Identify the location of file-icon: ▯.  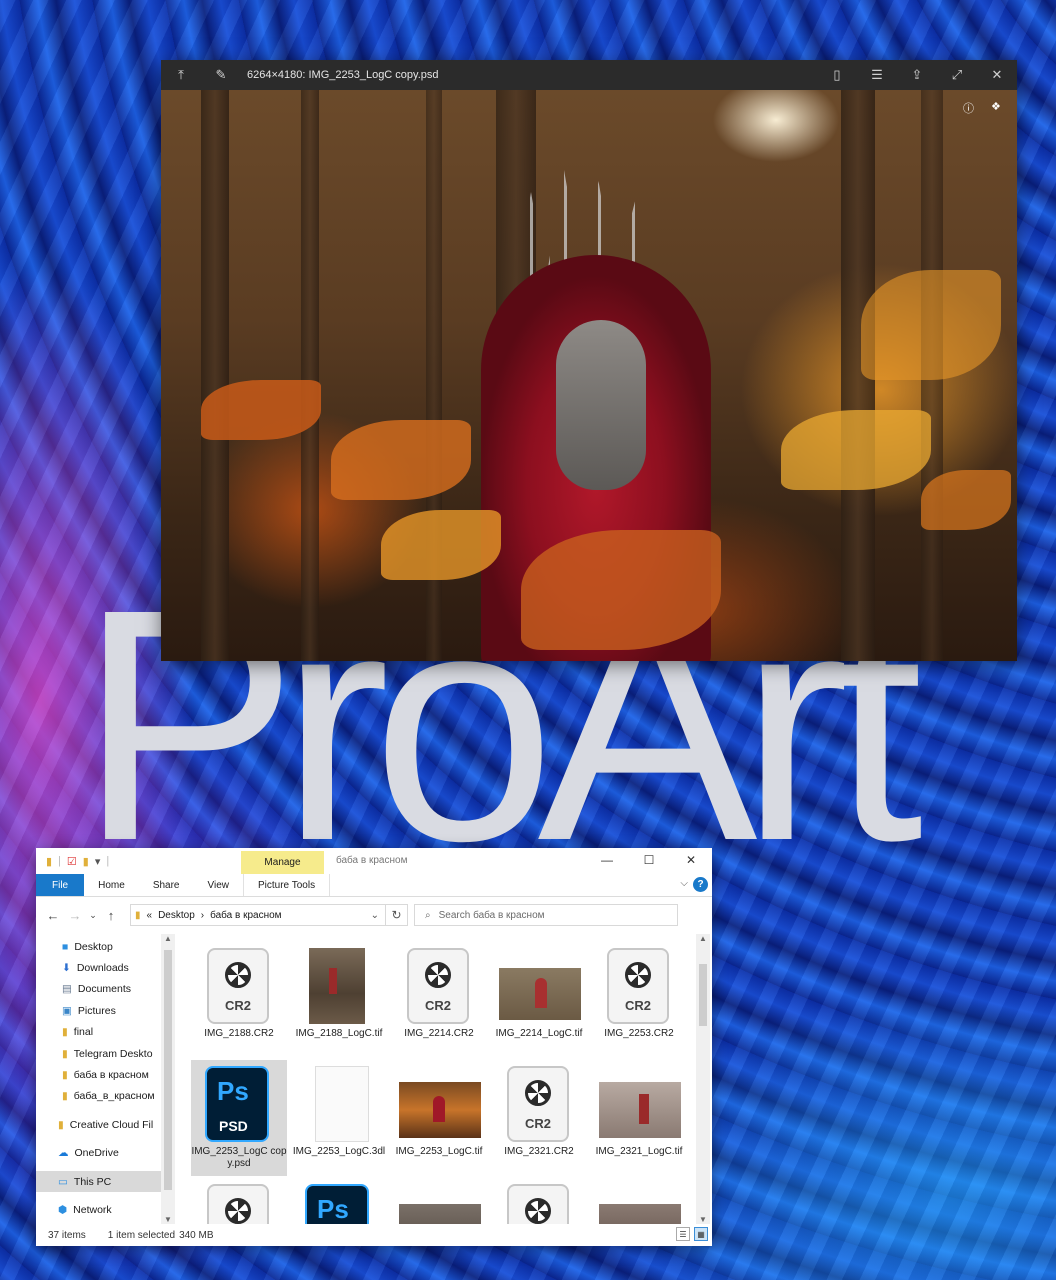
(837, 75).